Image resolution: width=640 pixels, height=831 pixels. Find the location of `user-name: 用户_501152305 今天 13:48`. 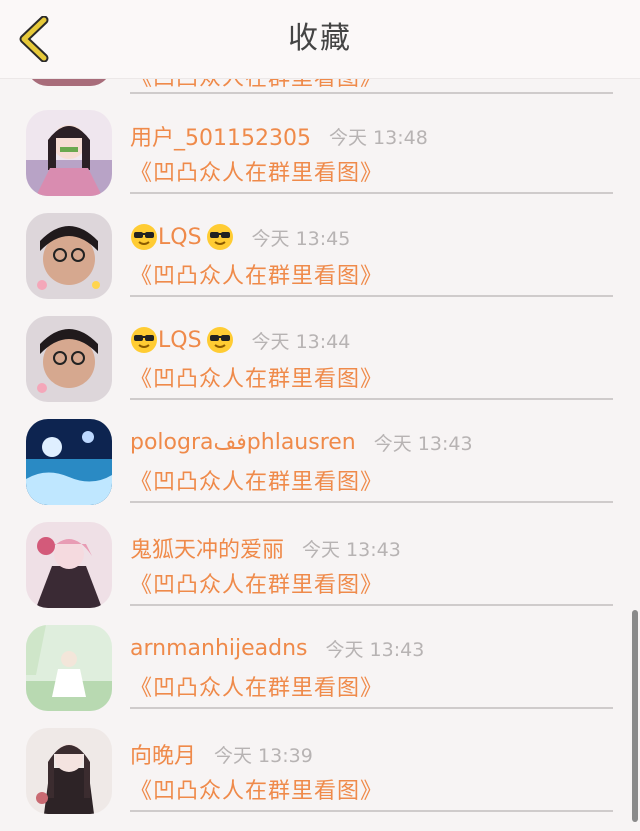

user-name: 用户_501152305 今天 13:48 is located at coordinates (279, 136).